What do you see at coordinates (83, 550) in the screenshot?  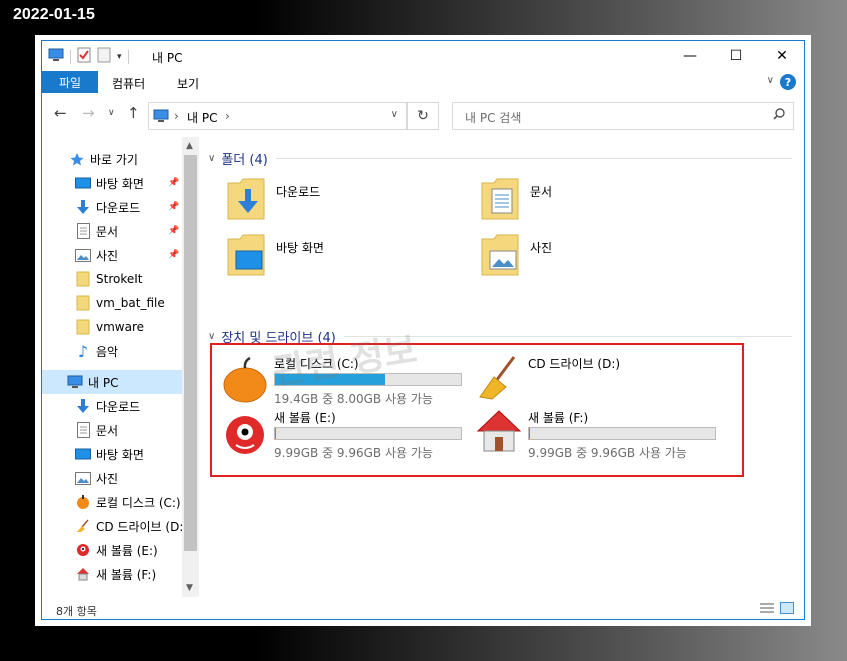 I see `red-monster-drive-icon` at bounding box center [83, 550].